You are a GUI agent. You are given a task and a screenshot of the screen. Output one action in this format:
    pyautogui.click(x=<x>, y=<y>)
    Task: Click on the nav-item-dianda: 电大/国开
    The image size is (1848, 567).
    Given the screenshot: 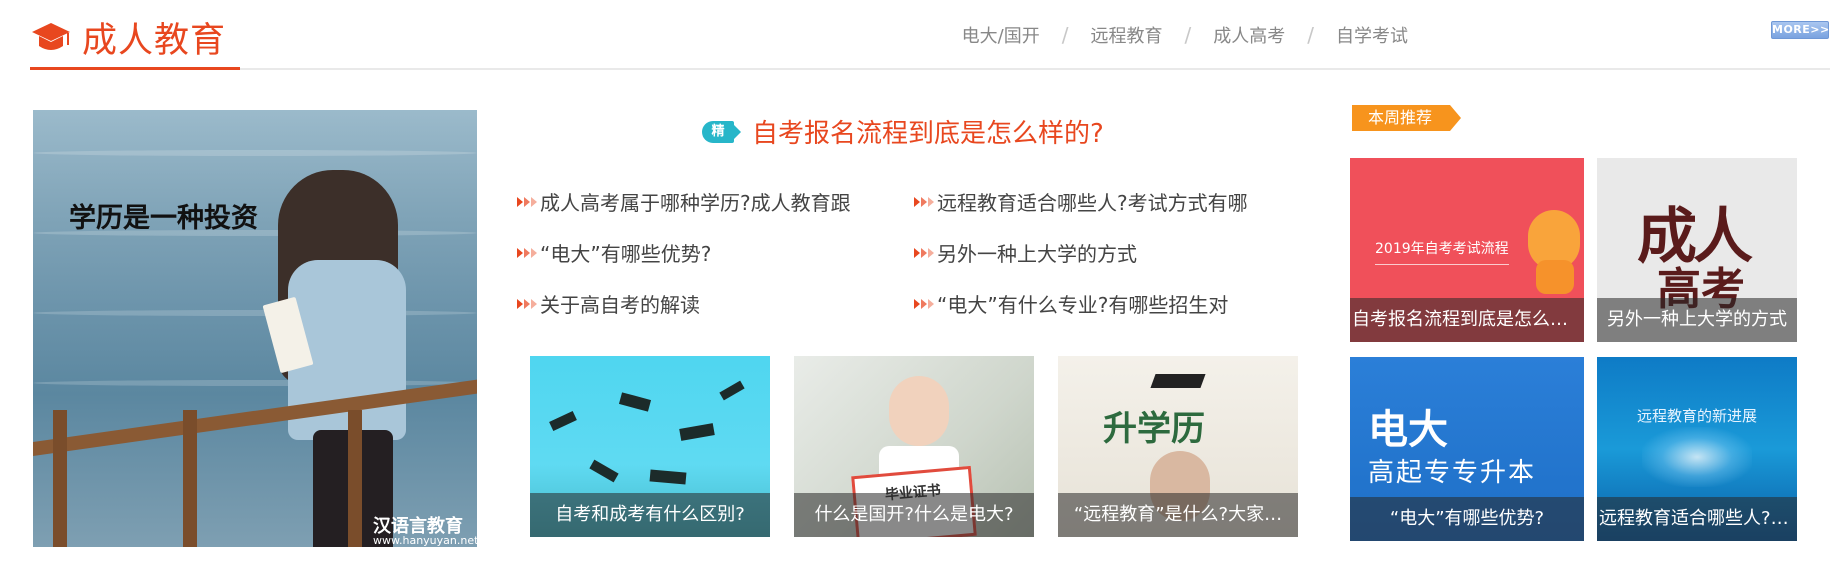 What is the action you would take?
    pyautogui.click(x=1001, y=35)
    